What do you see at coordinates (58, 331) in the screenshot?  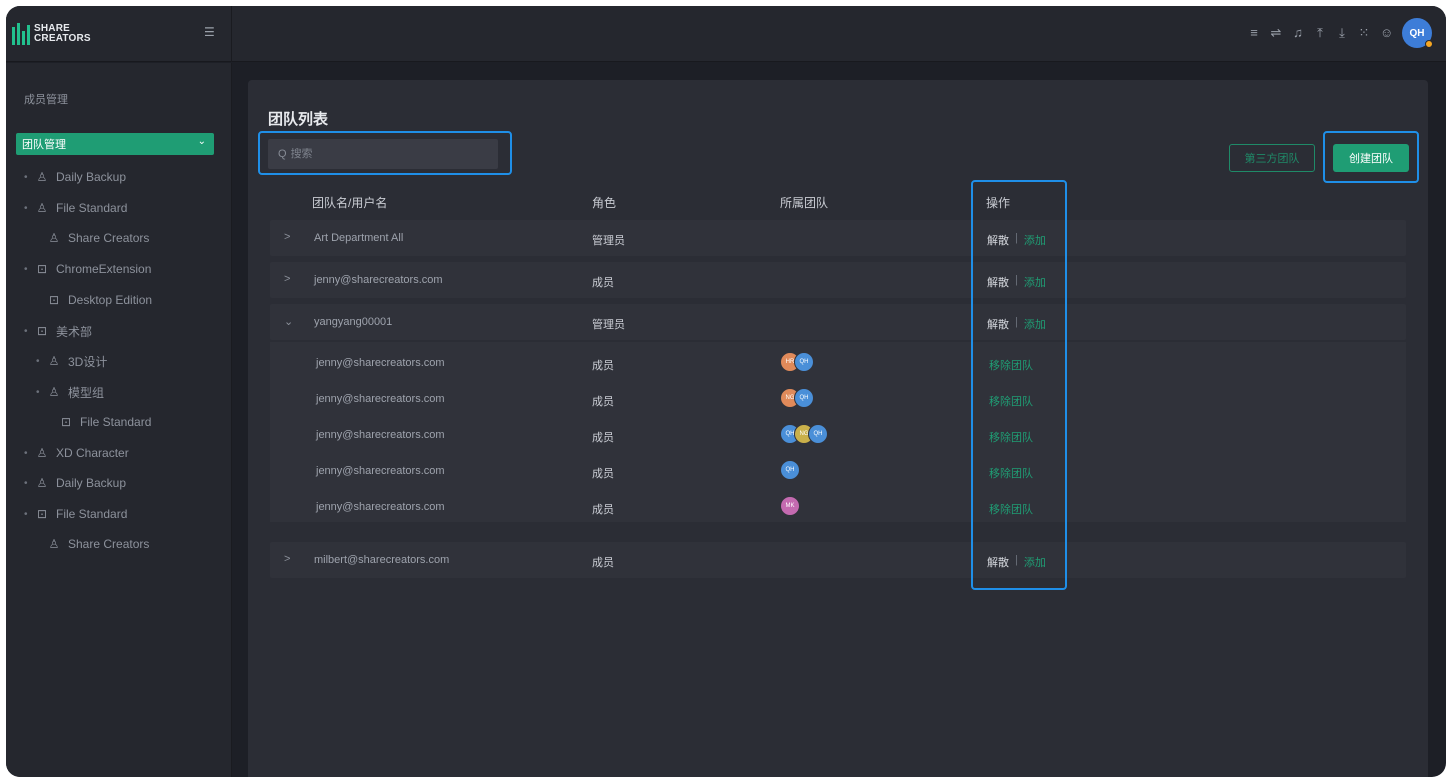 I see `sidebar-tree-item: • ⊡ 美术部` at bounding box center [58, 331].